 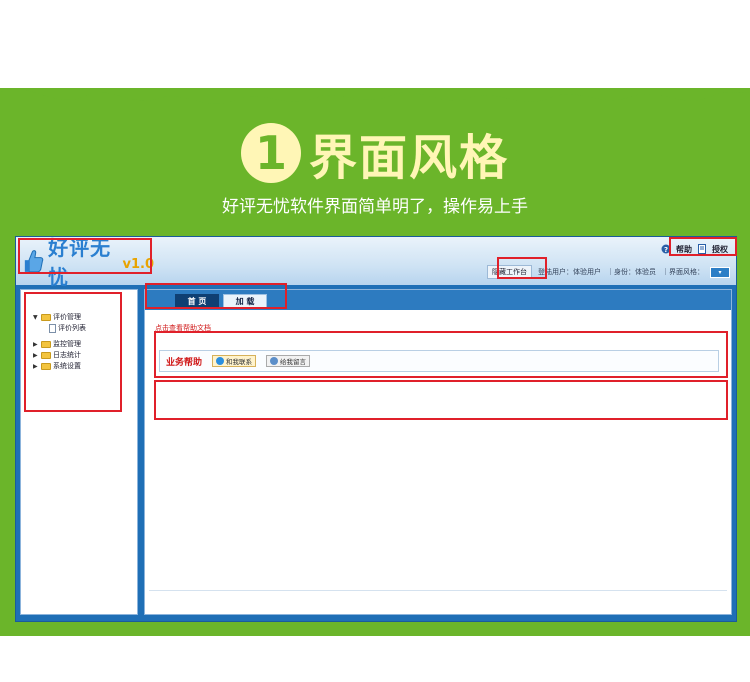 What do you see at coordinates (375, 207) in the screenshot?
I see `promo-subtitle: 好评无忧软件界面简单明了，操作易上手` at bounding box center [375, 207].